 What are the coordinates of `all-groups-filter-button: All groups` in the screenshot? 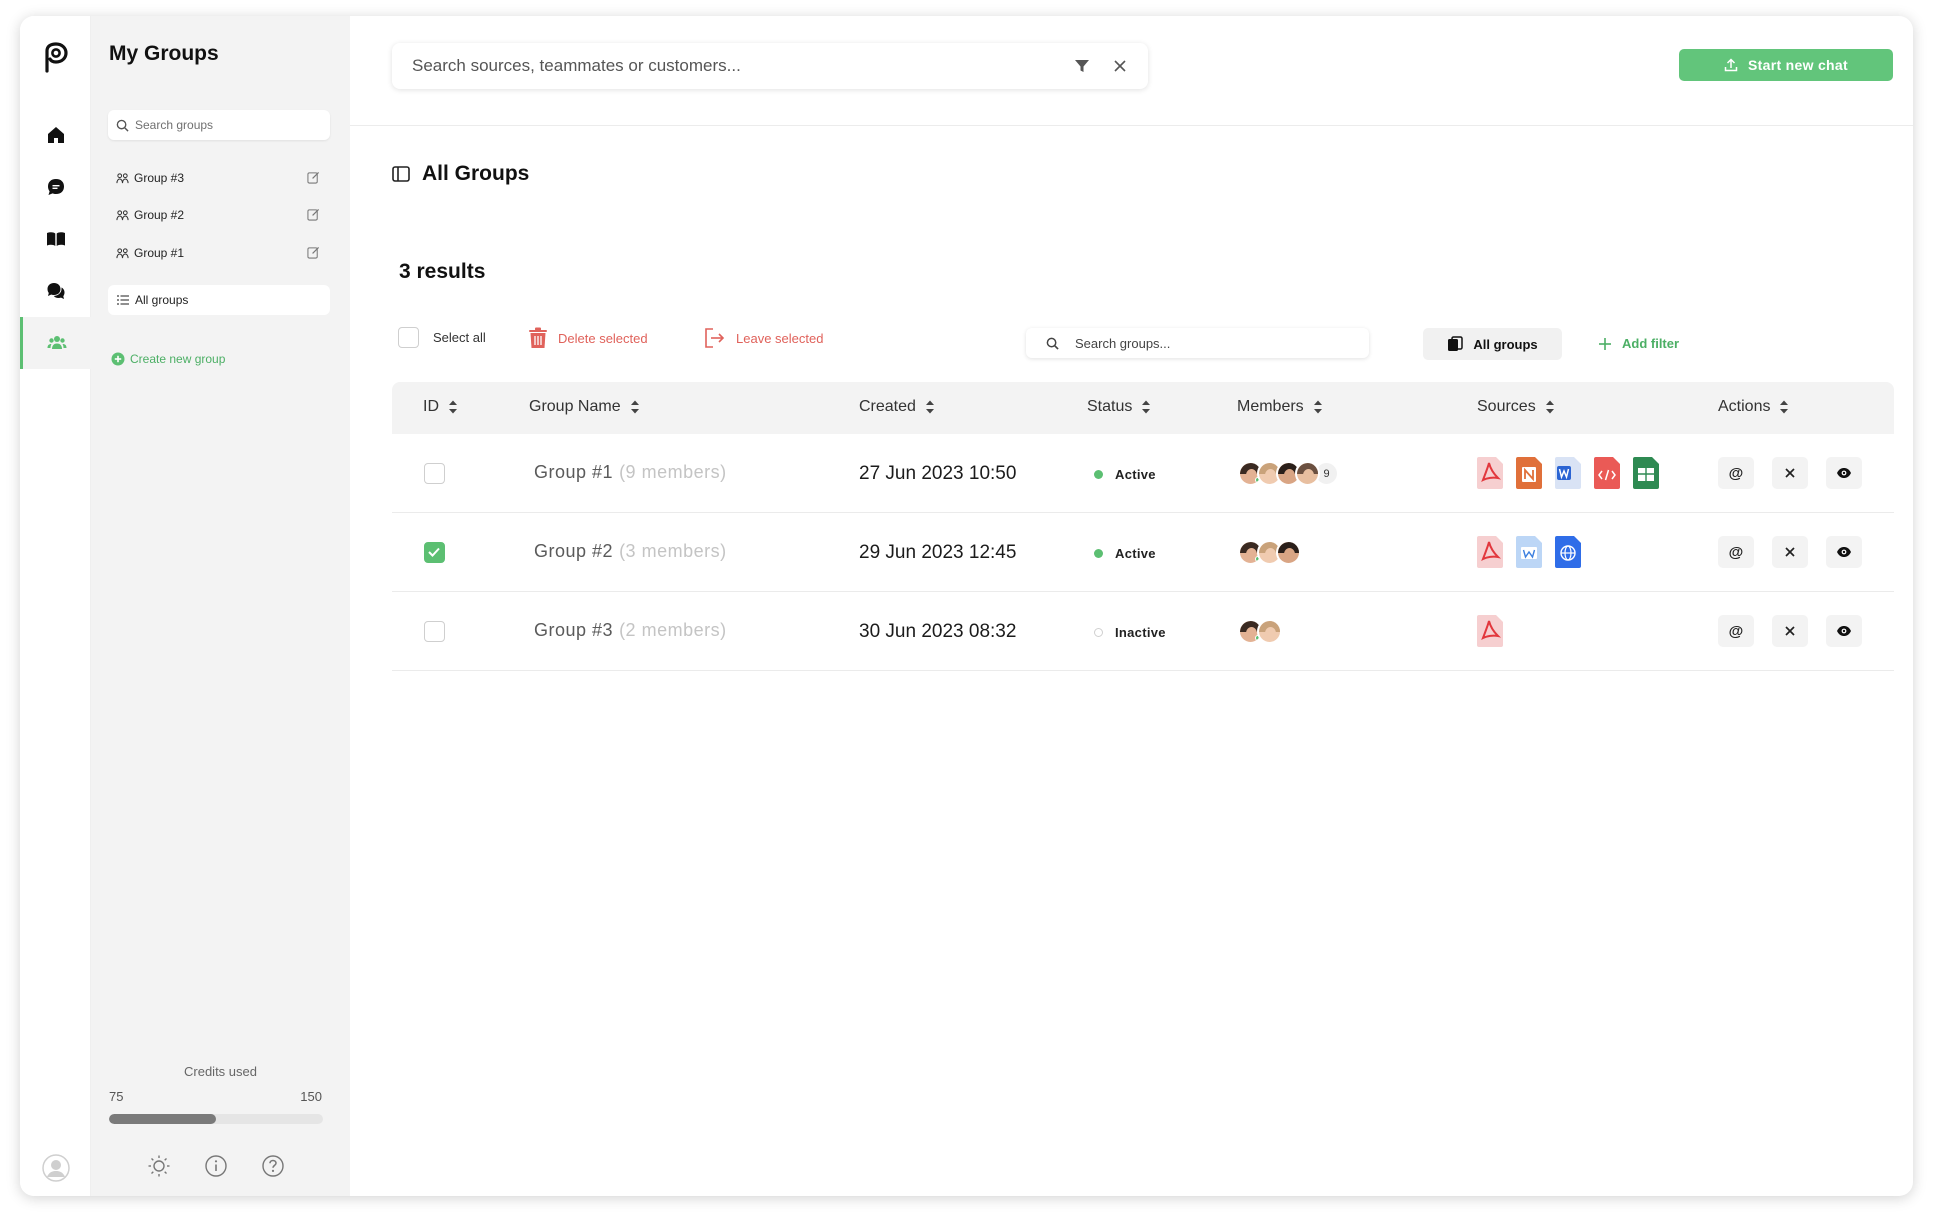 It's located at (1492, 344).